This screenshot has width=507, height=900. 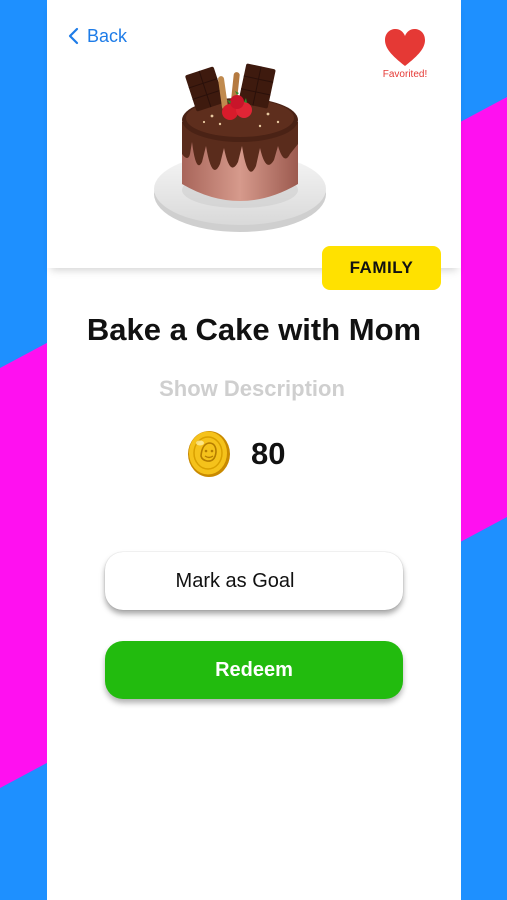 I want to click on redeem-button: Redeem, so click(x=254, y=670).